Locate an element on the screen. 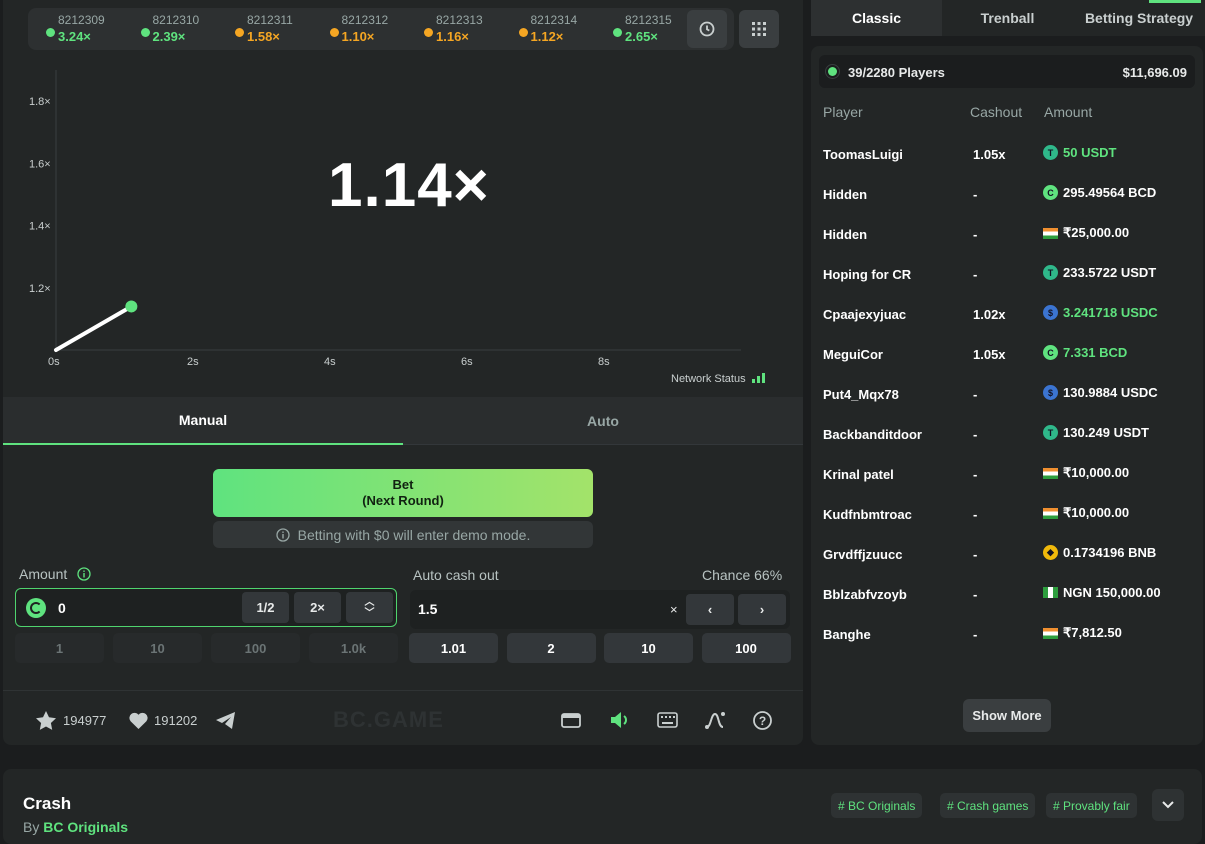 This screenshot has width=1205, height=844. history-item: 8212314 1.12× is located at coordinates (558, 29).